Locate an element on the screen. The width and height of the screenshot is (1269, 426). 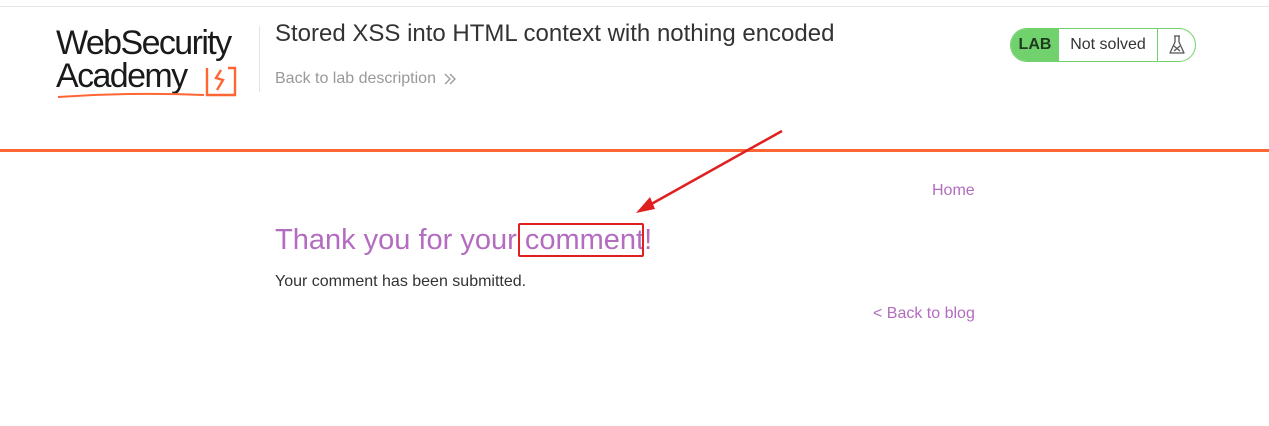
back-to-blog-link: < Back to blog is located at coordinates (924, 314).